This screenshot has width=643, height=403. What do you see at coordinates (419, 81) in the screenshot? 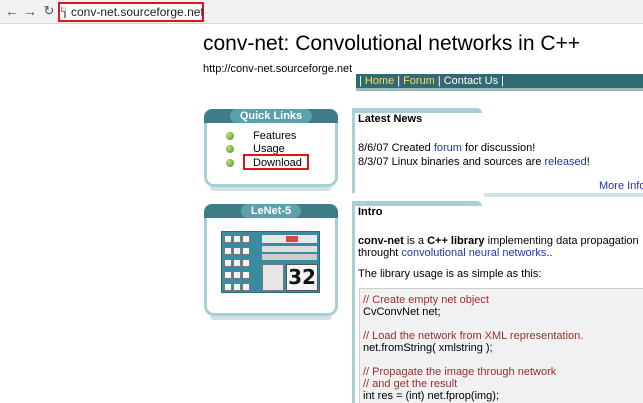
I see `nav-link-forum: Forum` at bounding box center [419, 81].